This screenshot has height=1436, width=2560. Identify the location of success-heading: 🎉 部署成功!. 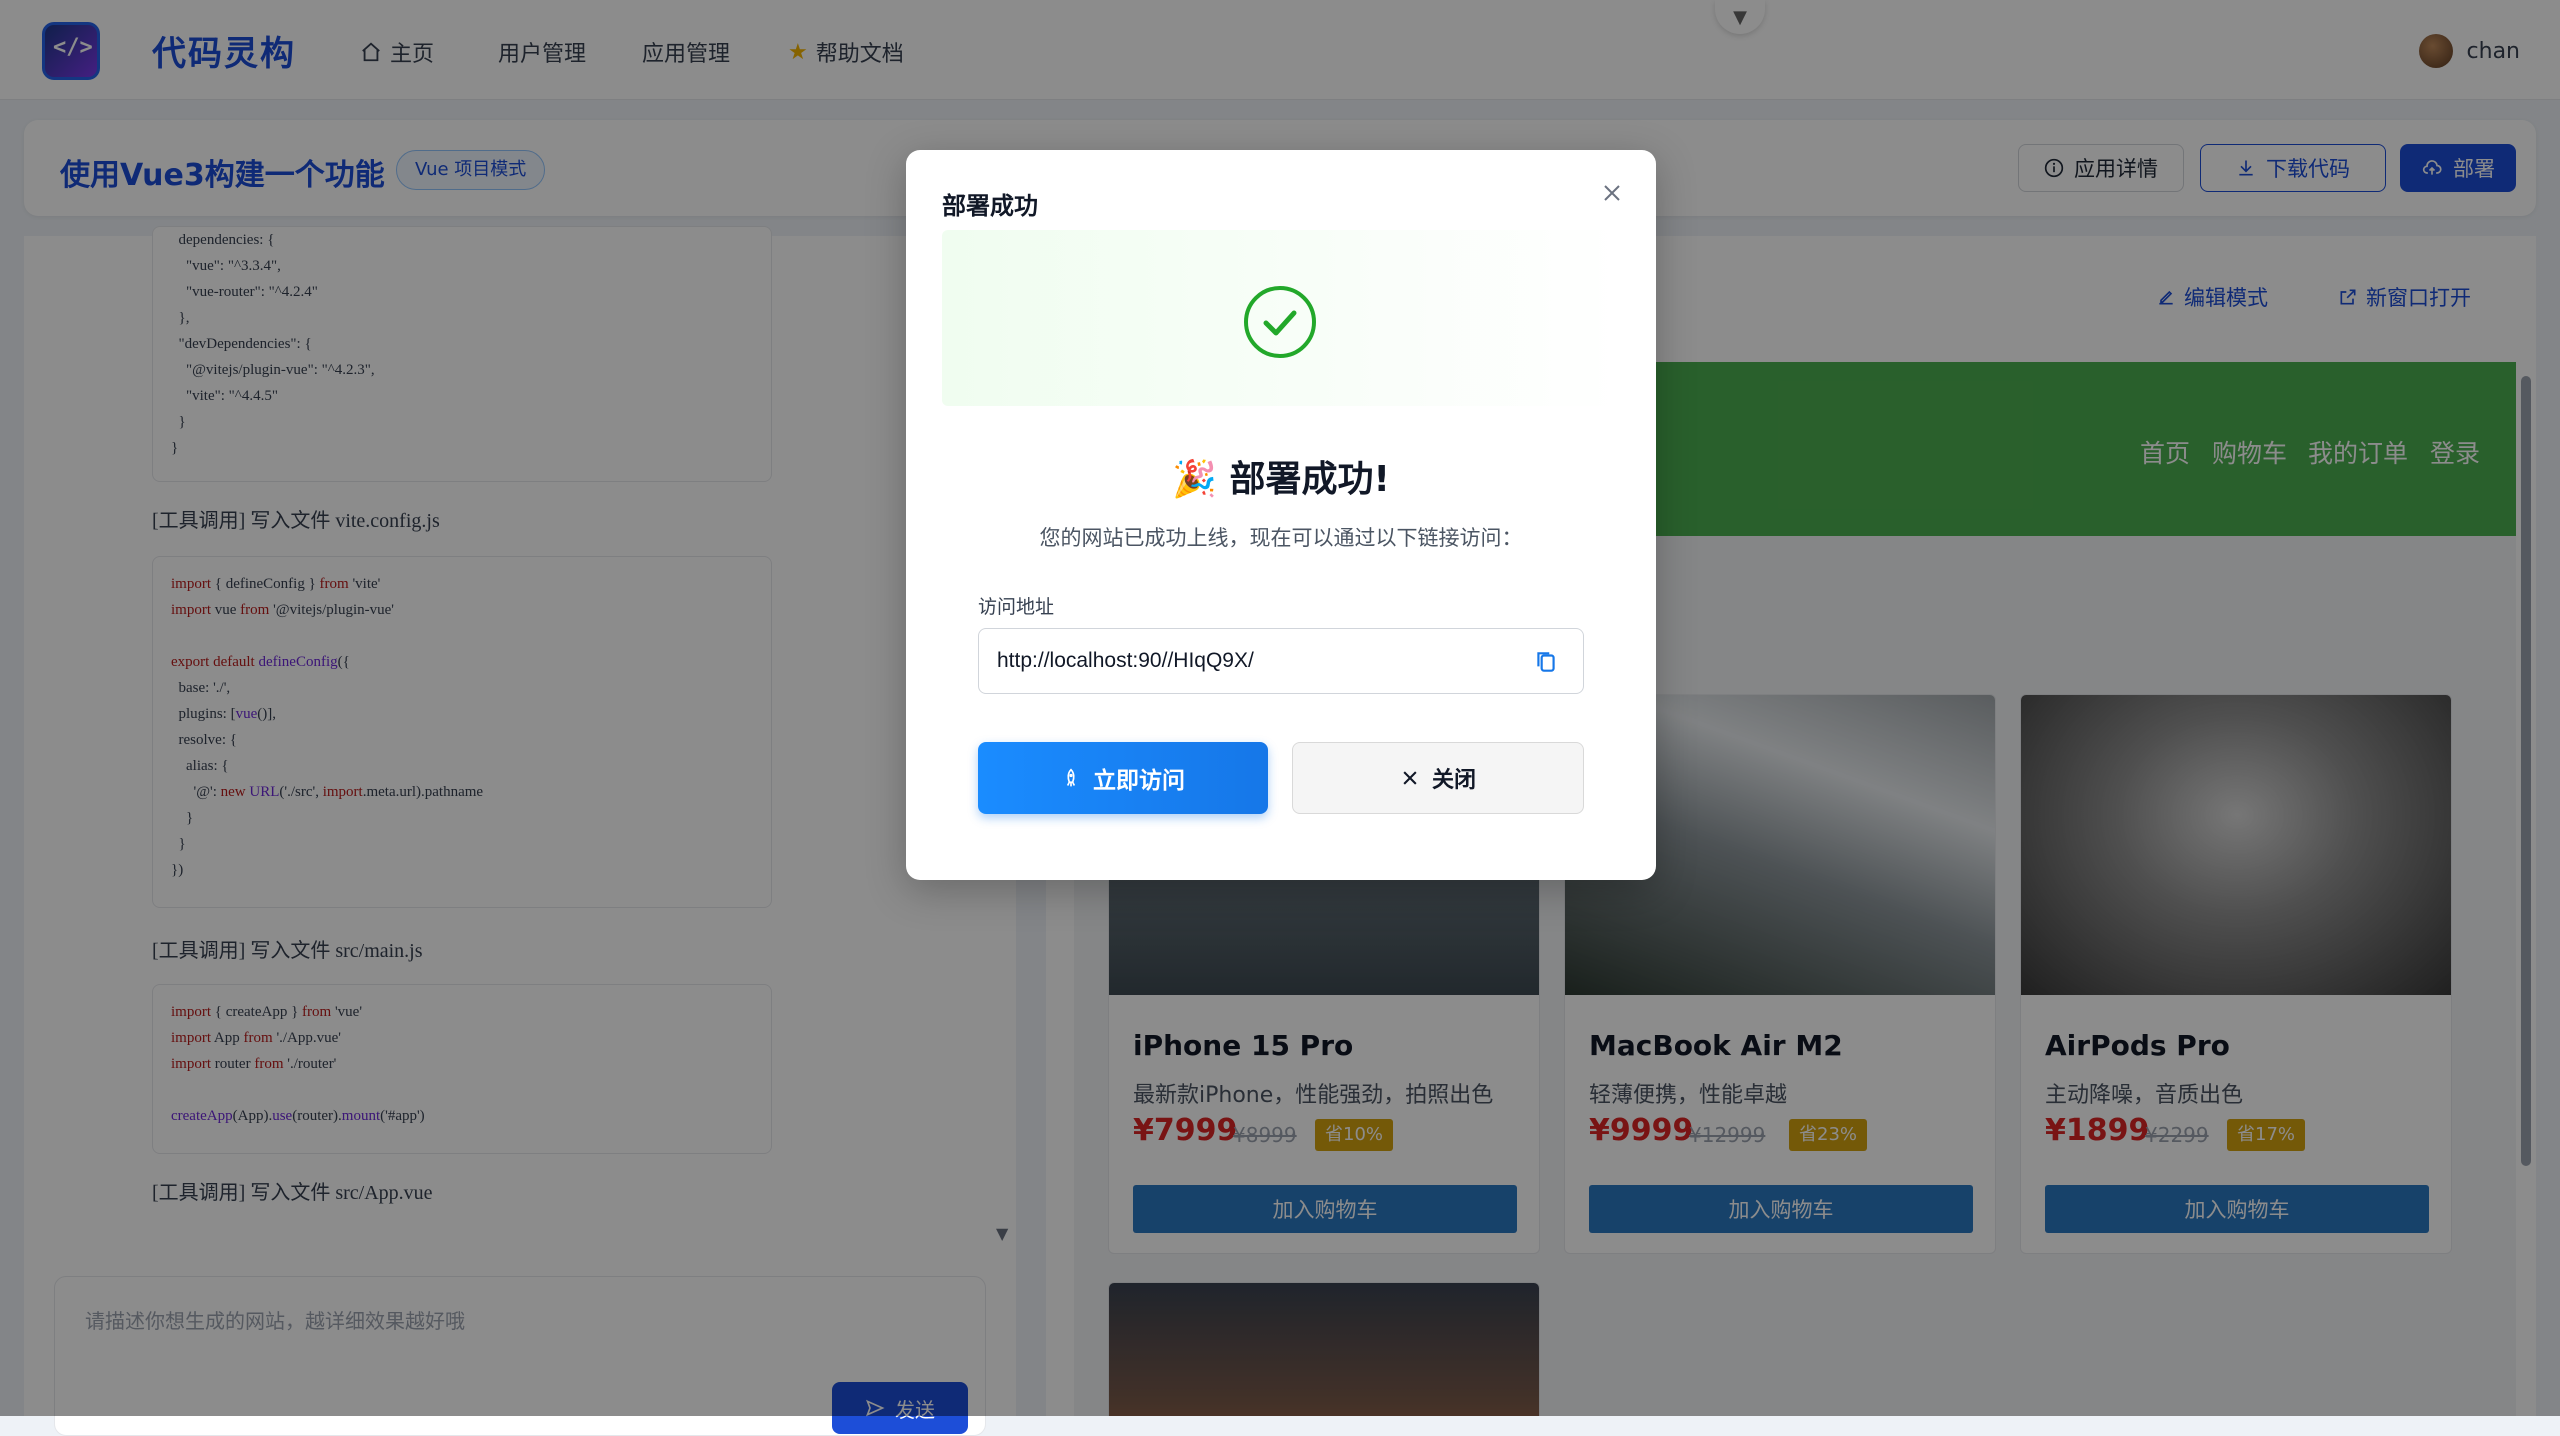
(1281, 476).